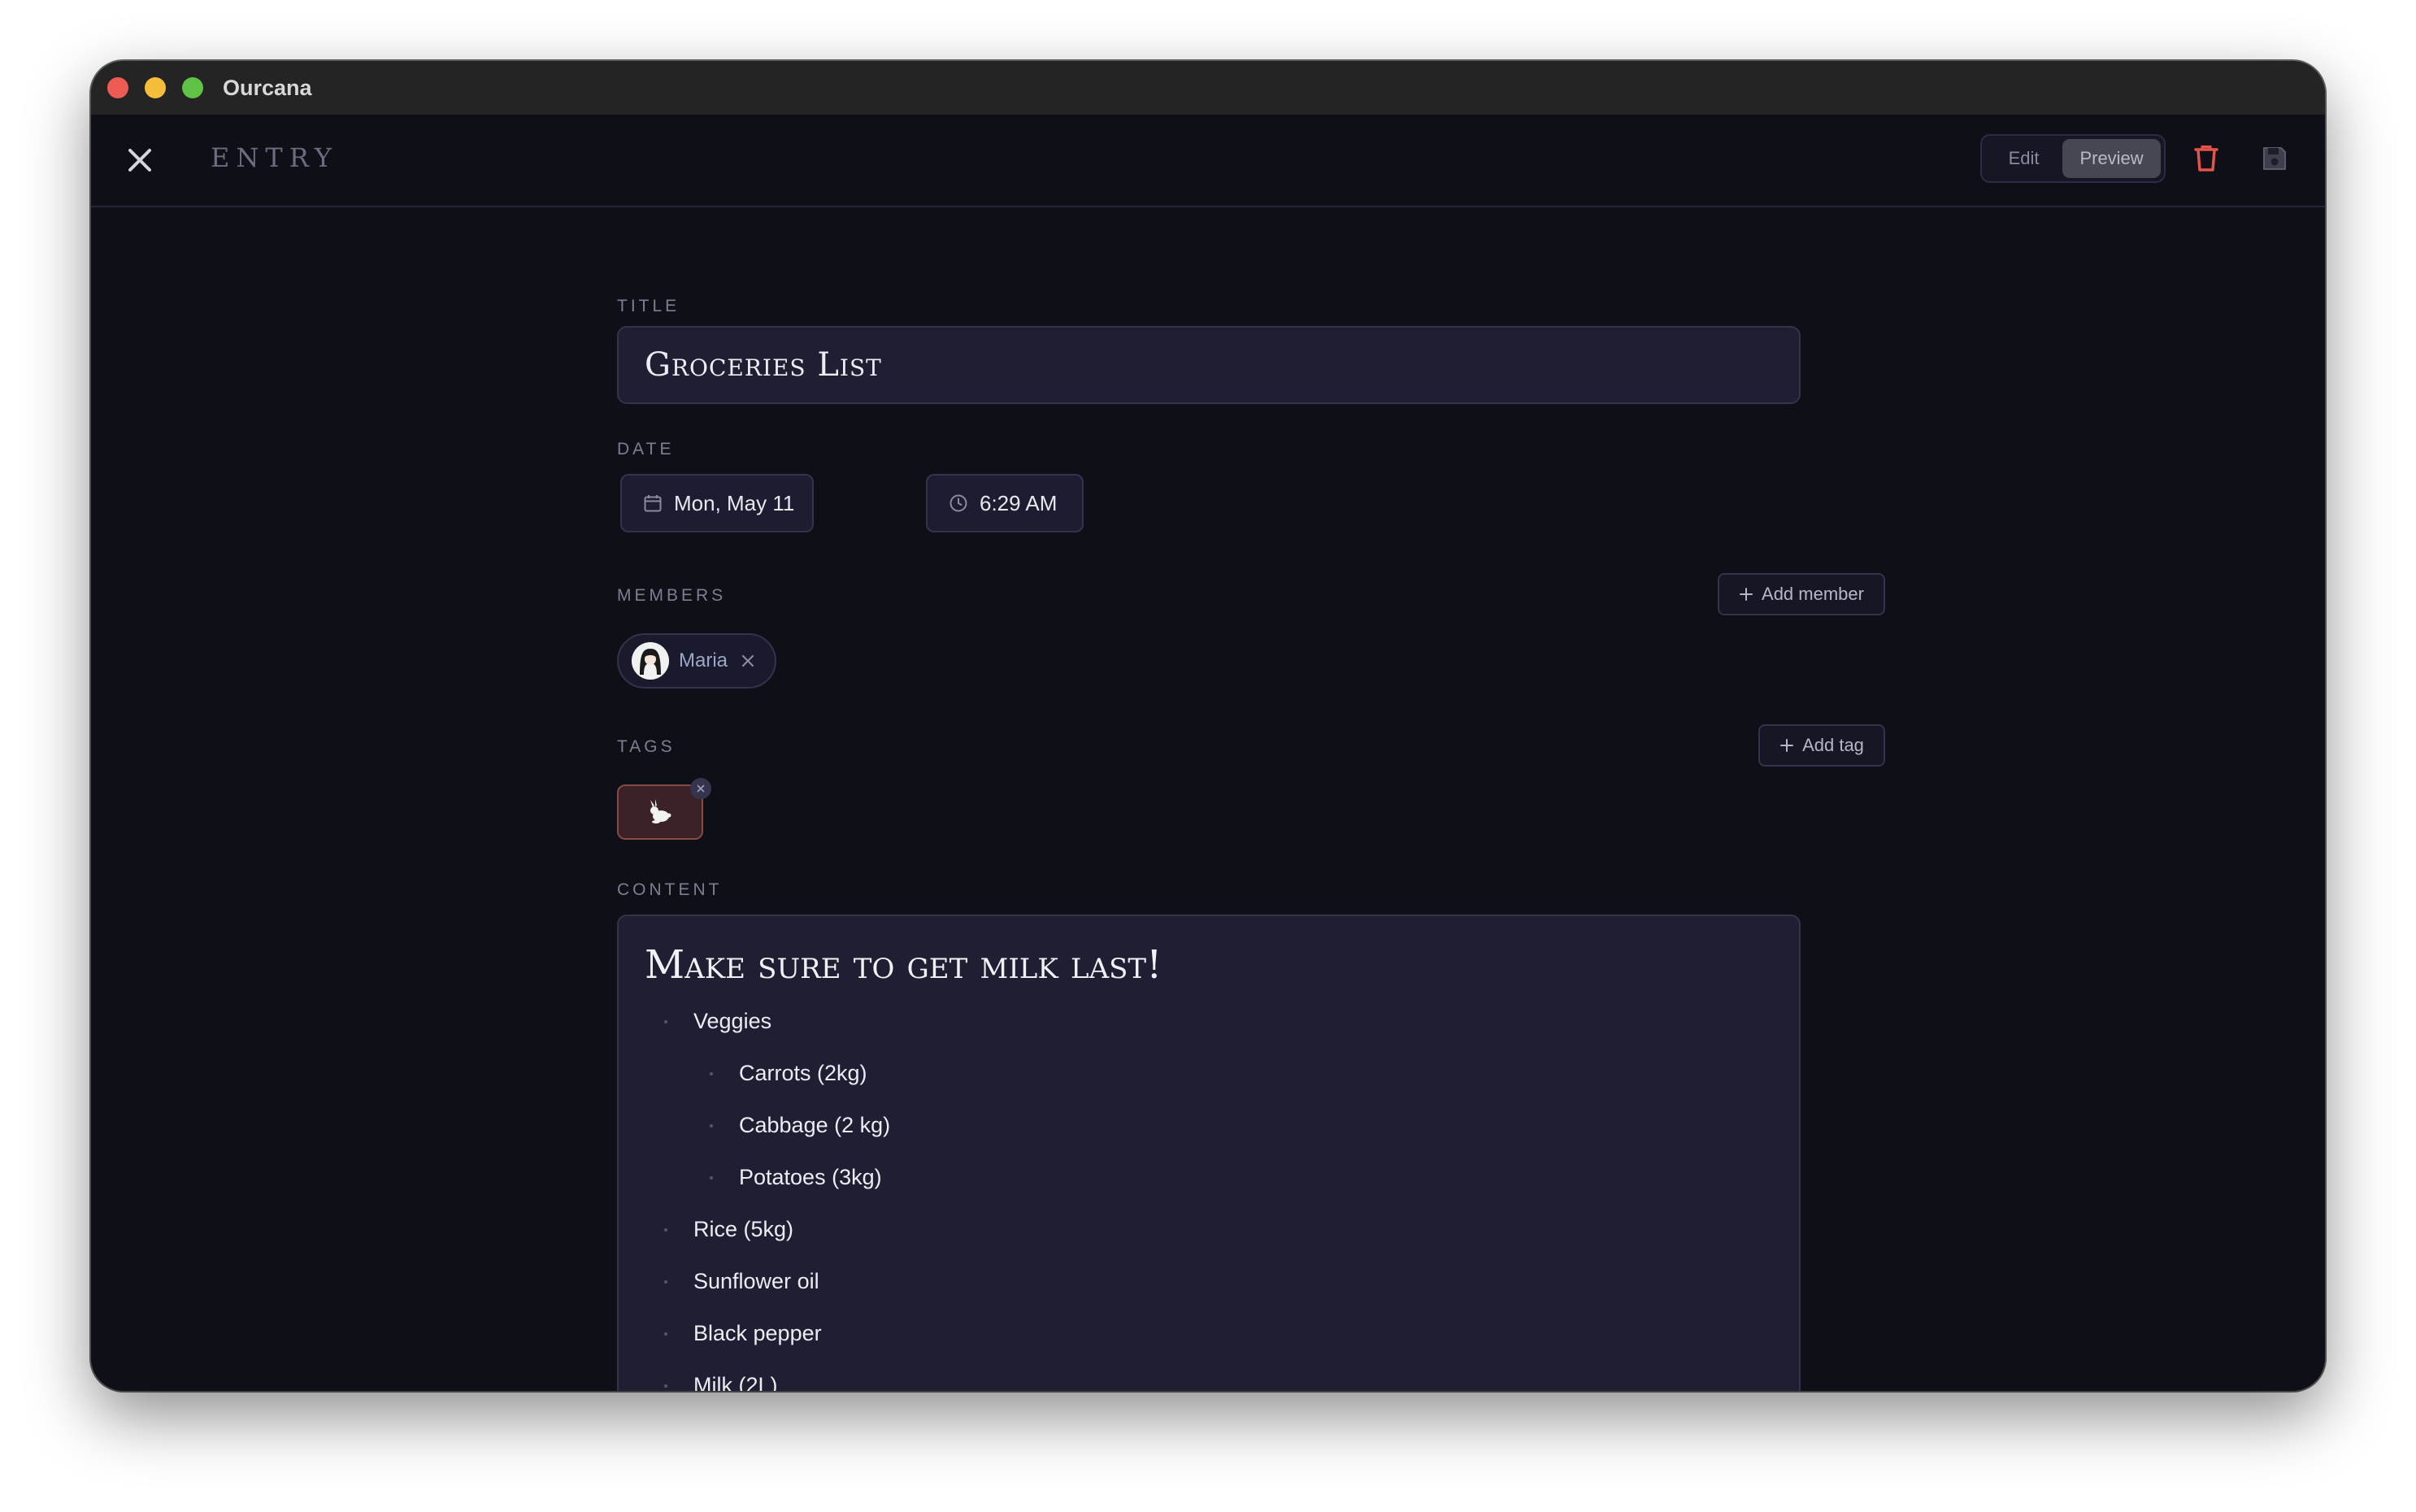  I want to click on delete-button, so click(2206, 158).